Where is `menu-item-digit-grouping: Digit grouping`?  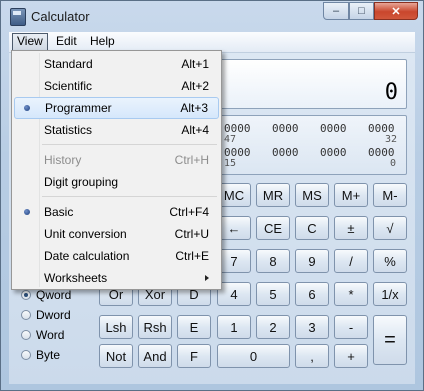 menu-item-digit-grouping: Digit grouping is located at coordinates (116, 182).